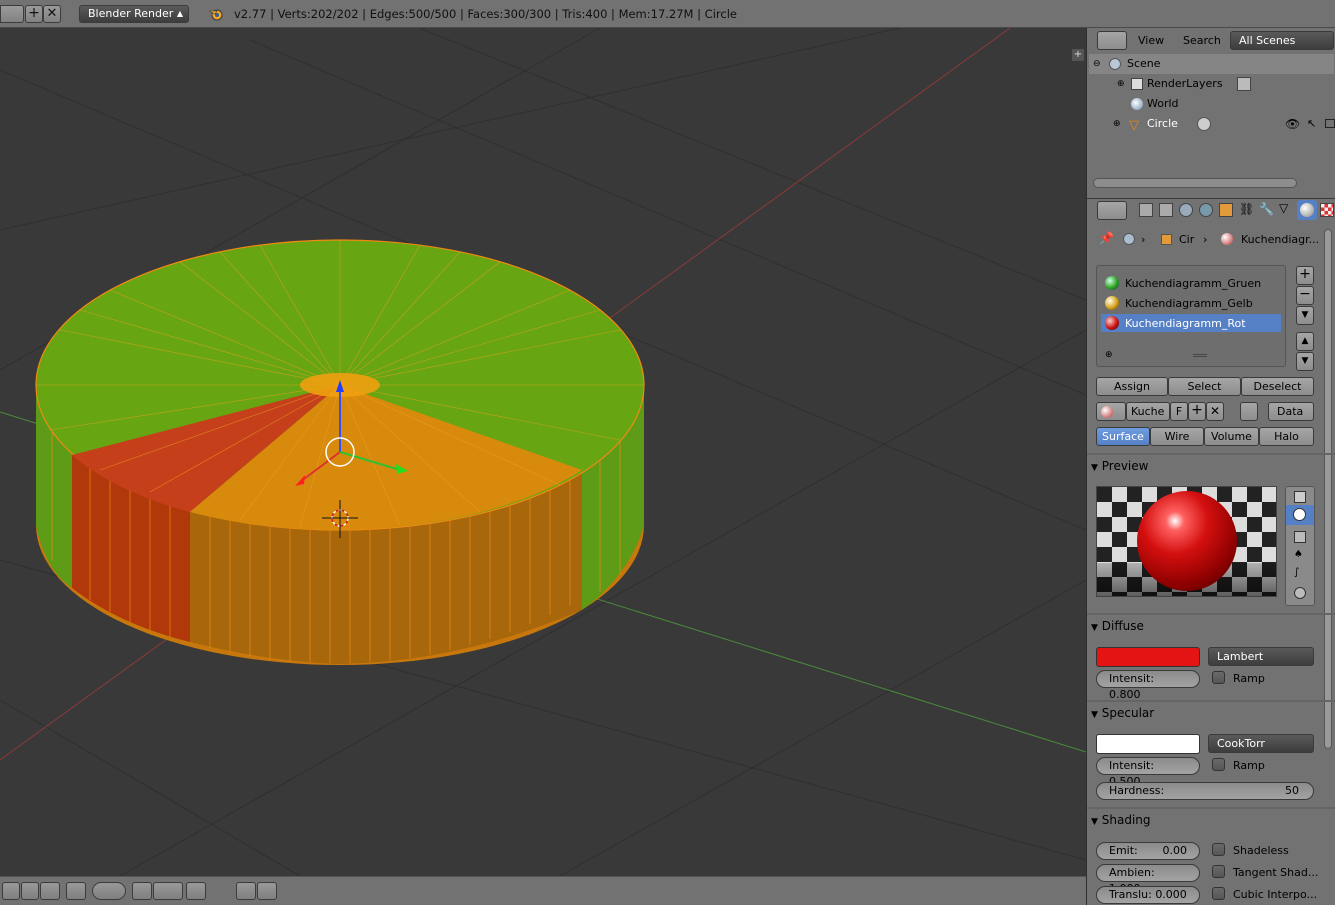 The height and width of the screenshot is (905, 1335). Describe the element at coordinates (1179, 411) in the screenshot. I see `fake-user-button: F` at that location.